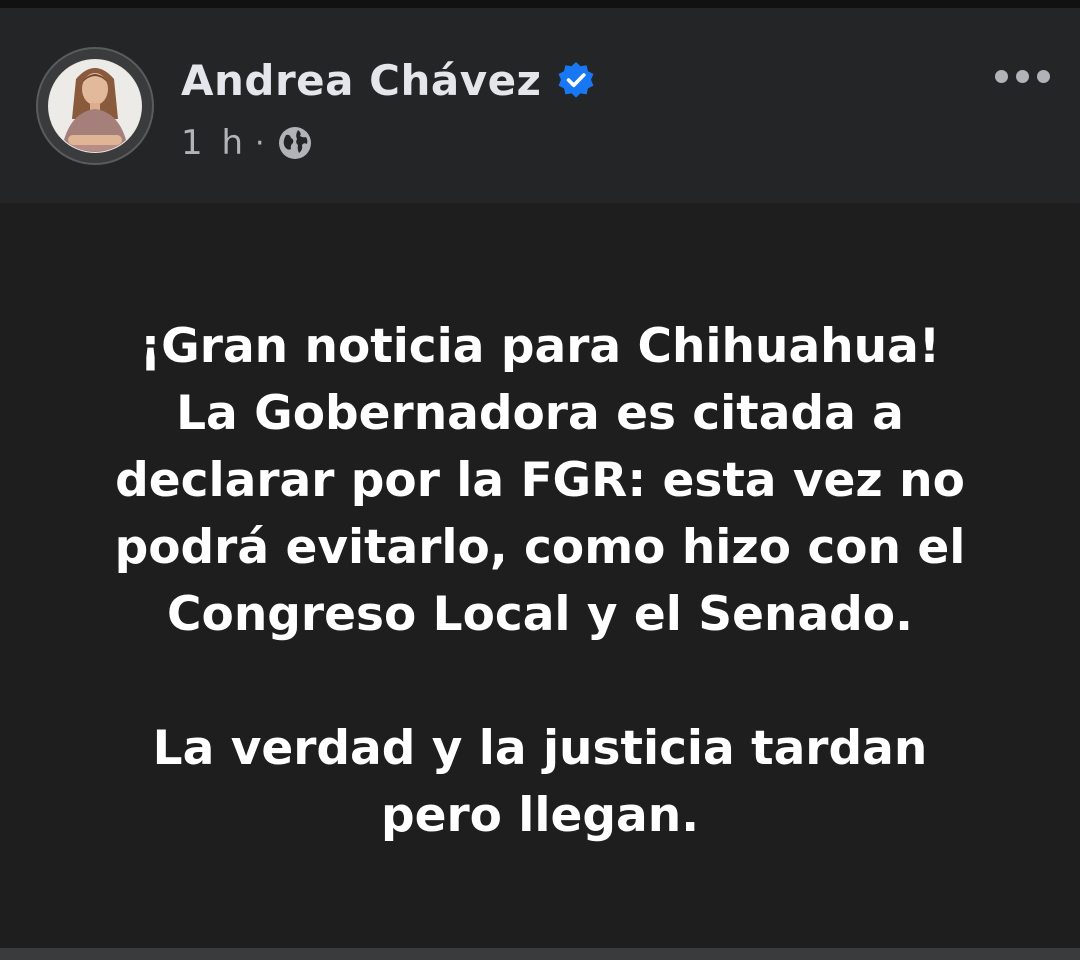 The image size is (1080, 960). I want to click on bottom-divider, so click(540, 954).